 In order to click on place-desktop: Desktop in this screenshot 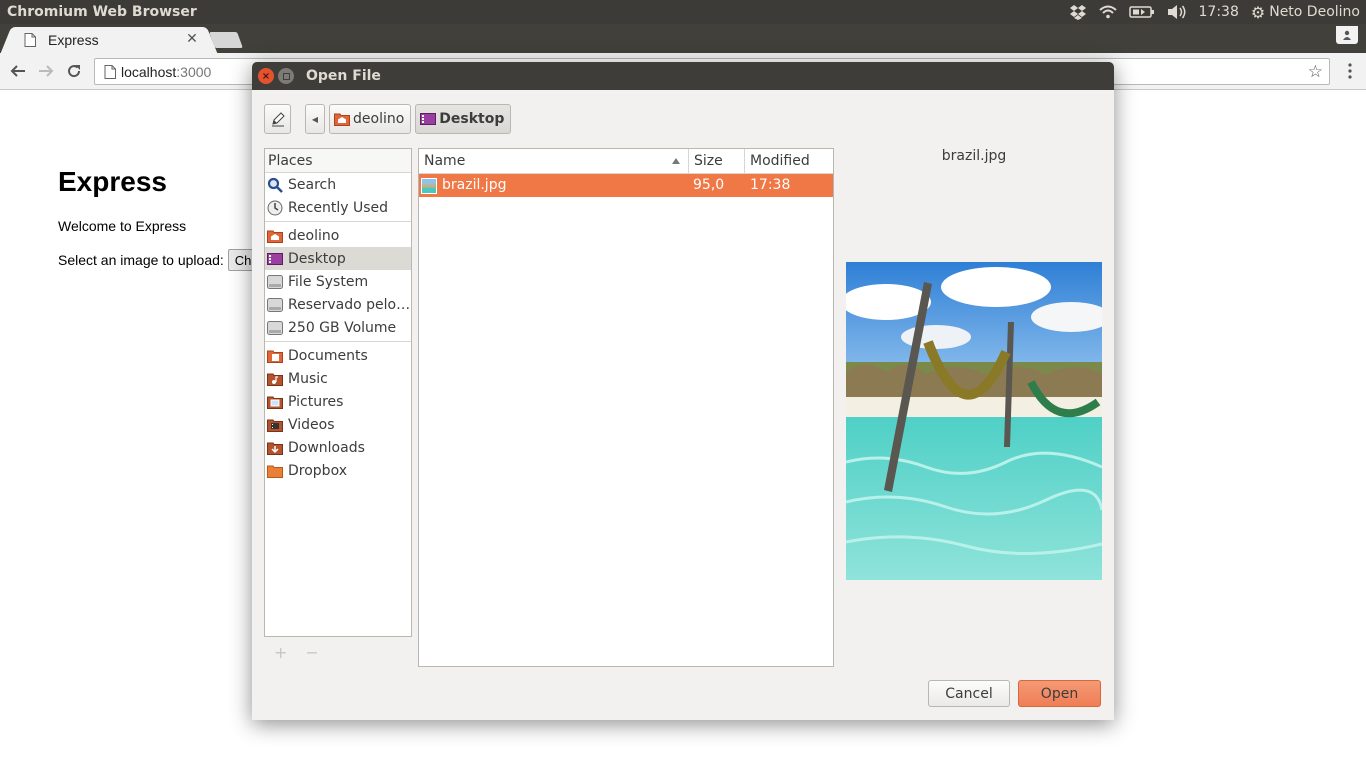, I will do `click(338, 258)`.